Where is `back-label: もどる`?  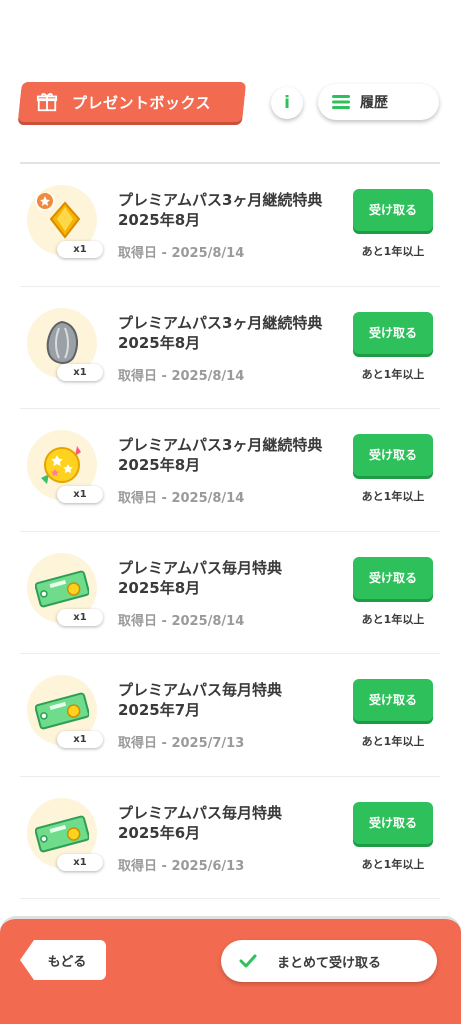 back-label: もどる is located at coordinates (67, 962).